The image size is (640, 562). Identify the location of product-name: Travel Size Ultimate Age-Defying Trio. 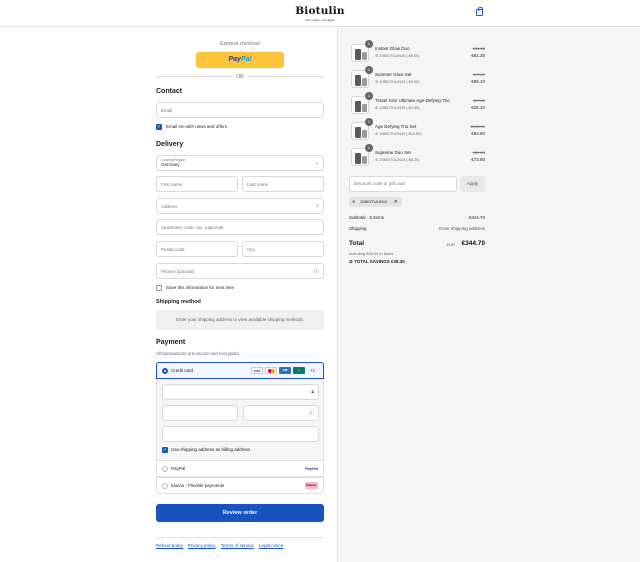
(412, 100).